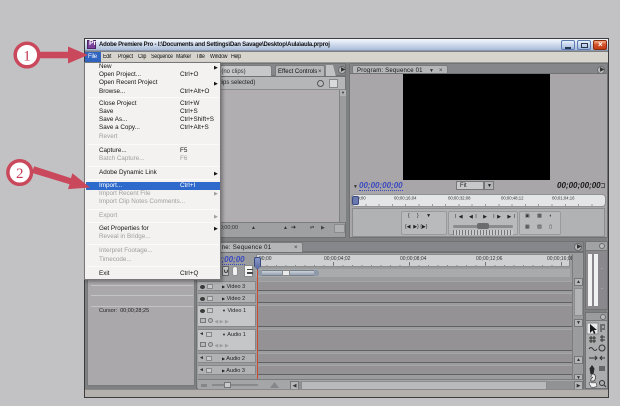 This screenshot has height=406, width=620. Describe the element at coordinates (20, 174) in the screenshot. I see `svg-text: 2` at that location.